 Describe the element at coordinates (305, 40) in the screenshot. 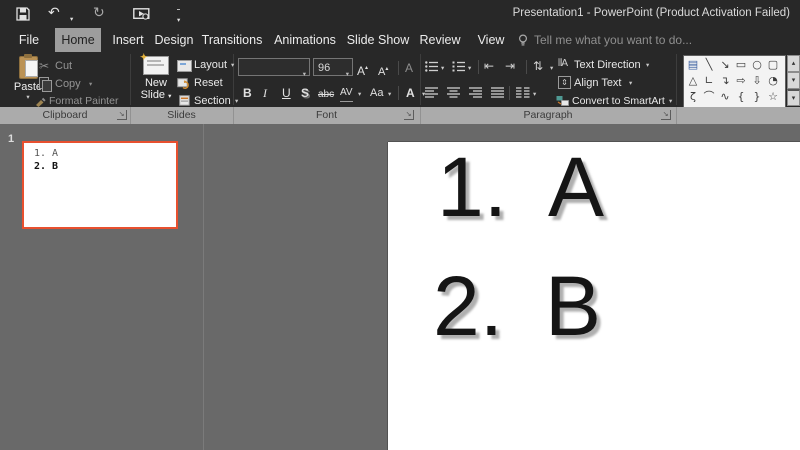

I see `tab-animations: Animations` at that location.